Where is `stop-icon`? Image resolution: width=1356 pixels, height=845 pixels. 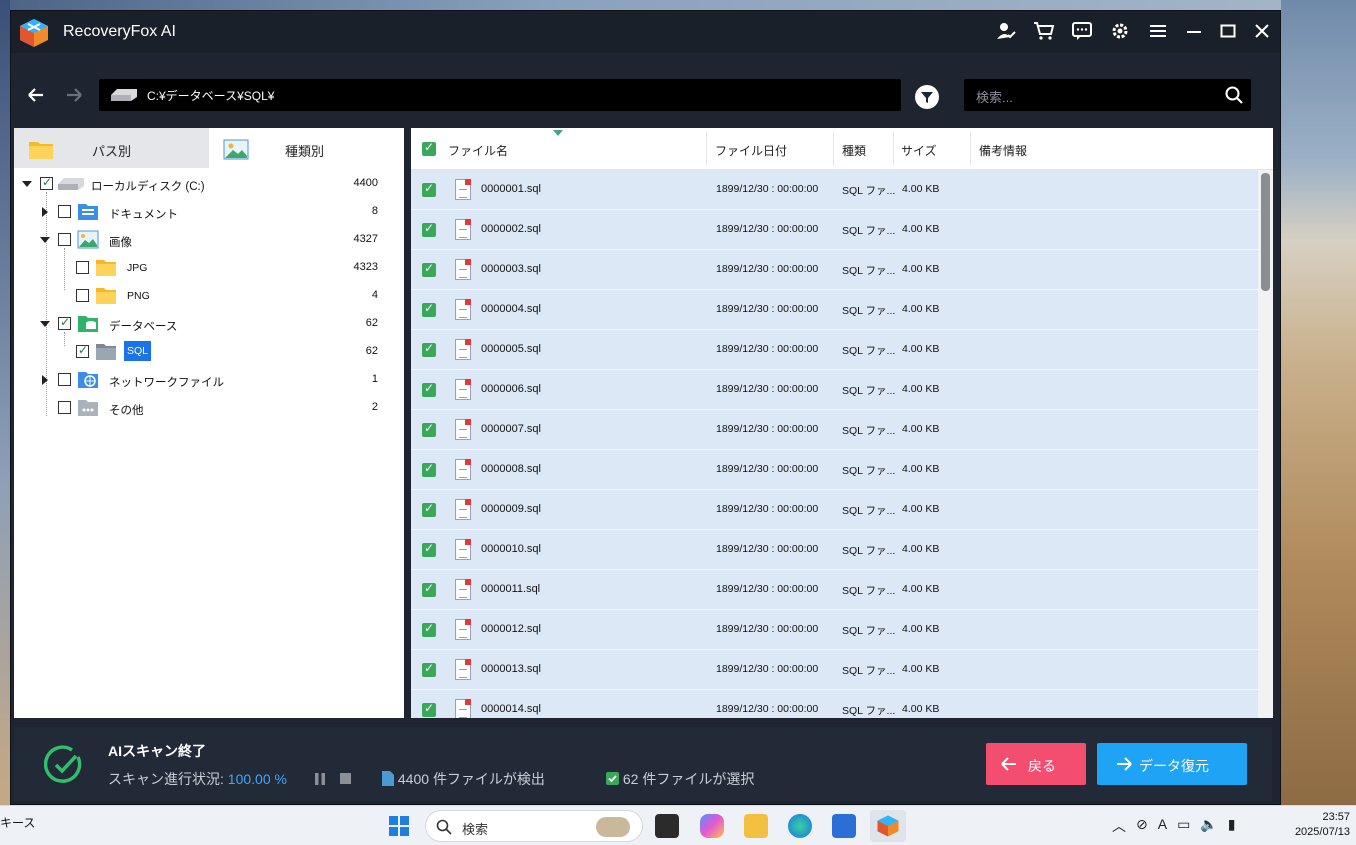 stop-icon is located at coordinates (345, 778).